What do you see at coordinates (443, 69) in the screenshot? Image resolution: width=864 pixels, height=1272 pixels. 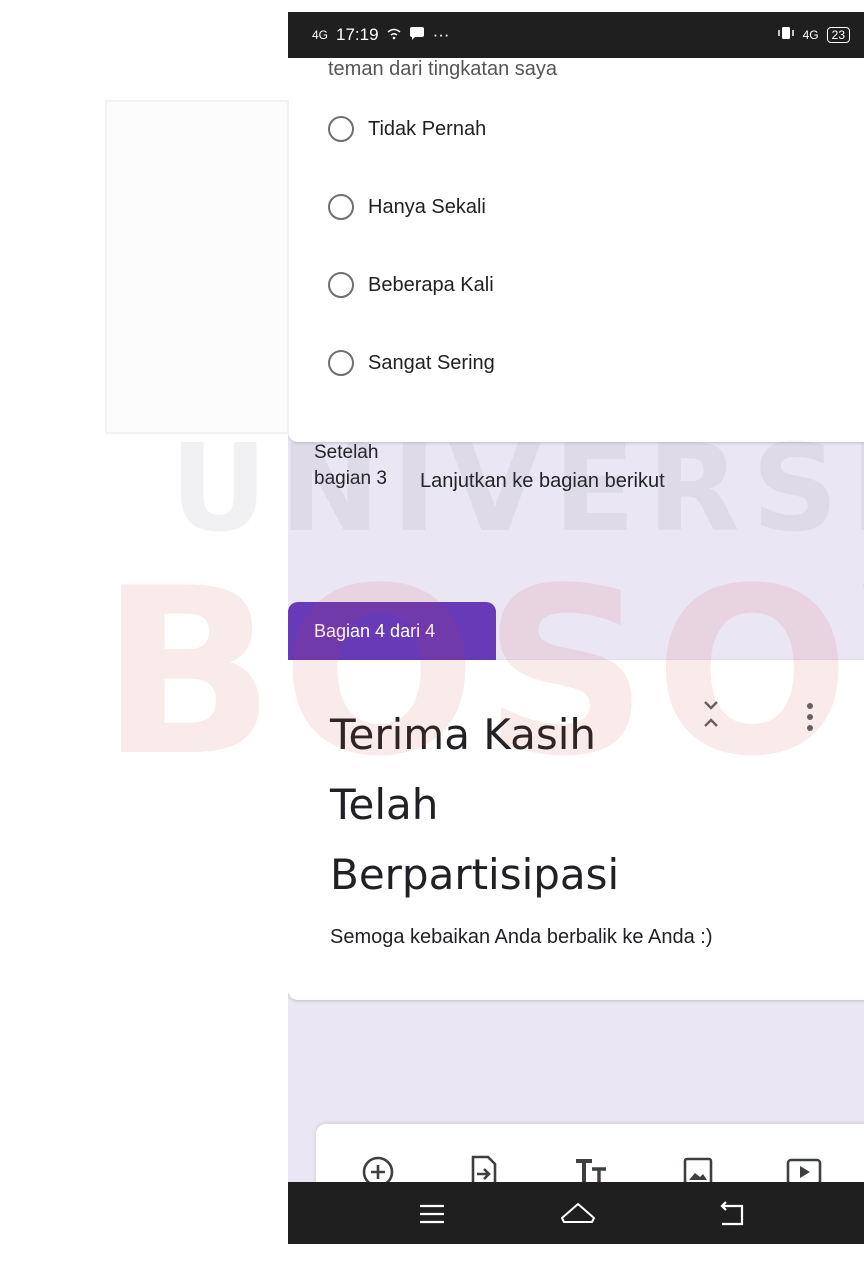 I see `question-text: teman dari tingkatan saya` at bounding box center [443, 69].